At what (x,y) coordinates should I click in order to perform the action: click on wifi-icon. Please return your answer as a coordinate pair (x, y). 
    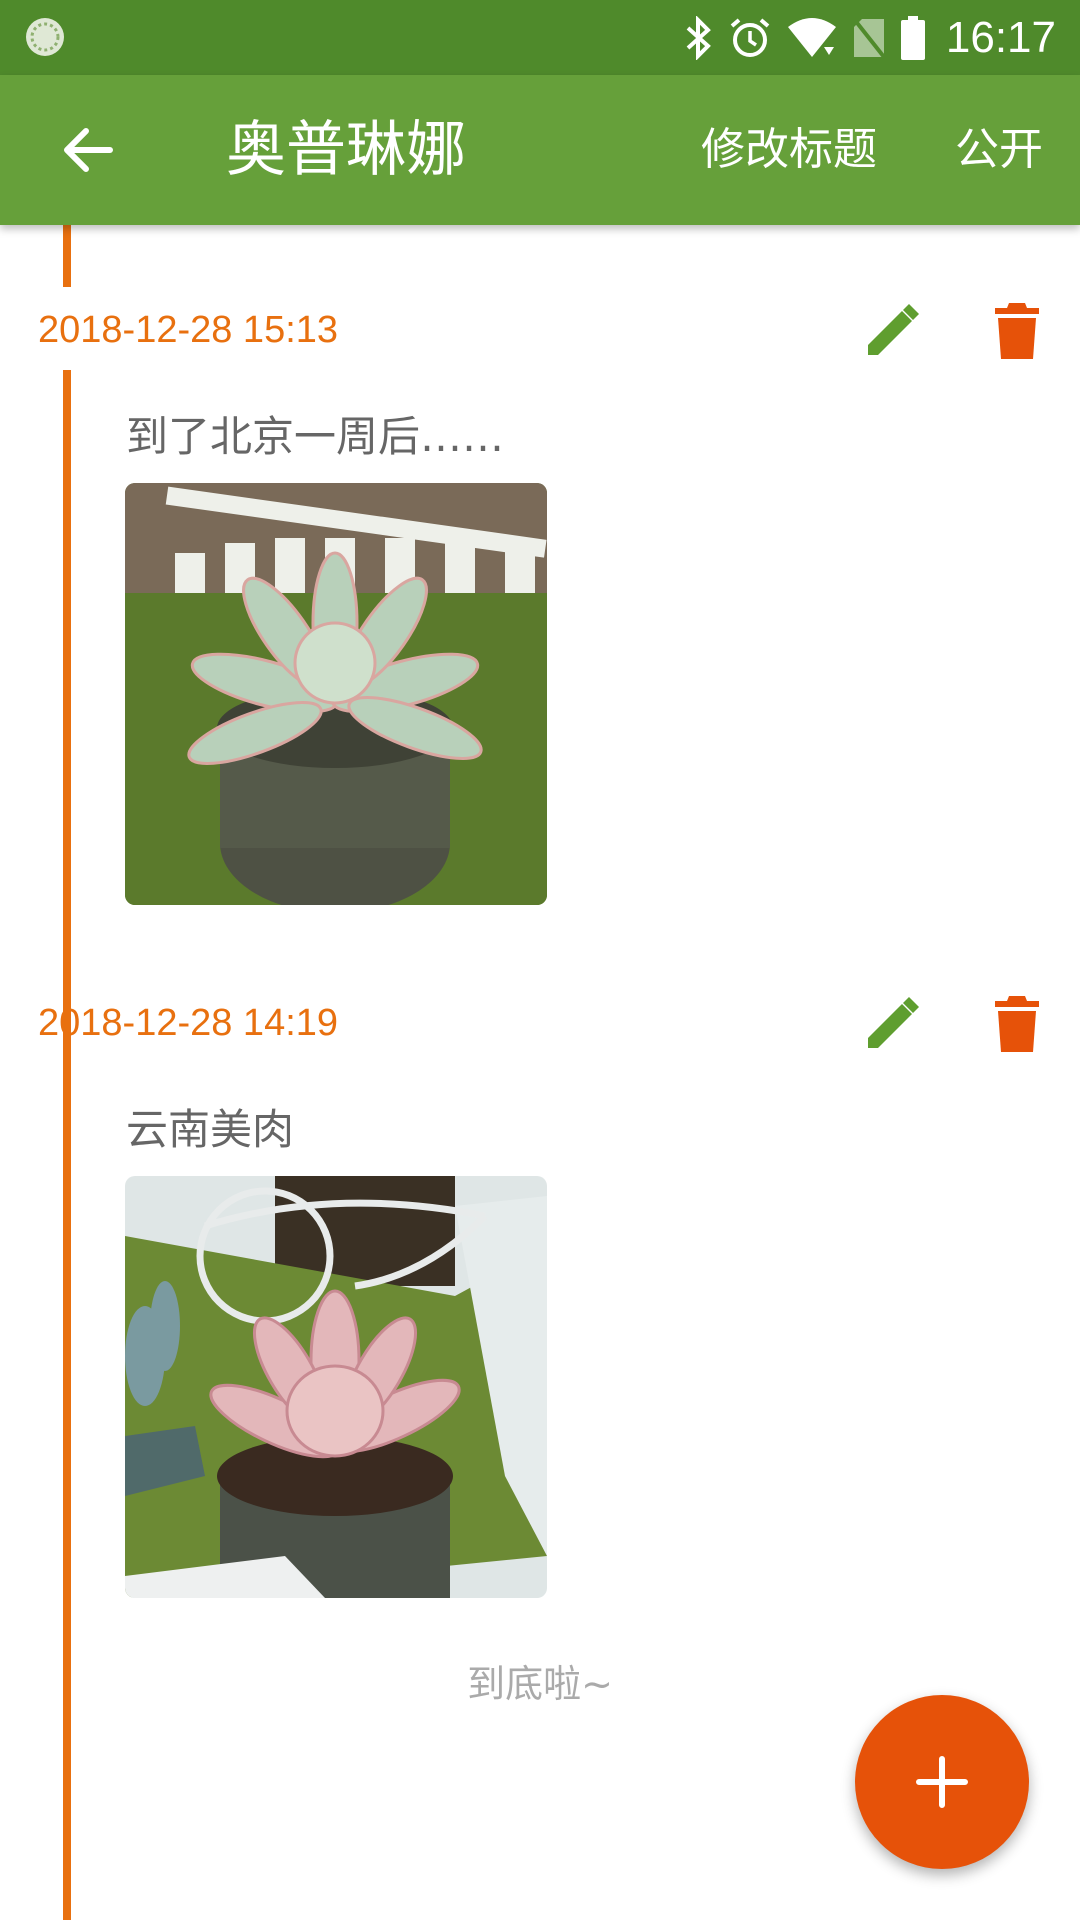
    Looking at the image, I should click on (812, 38).